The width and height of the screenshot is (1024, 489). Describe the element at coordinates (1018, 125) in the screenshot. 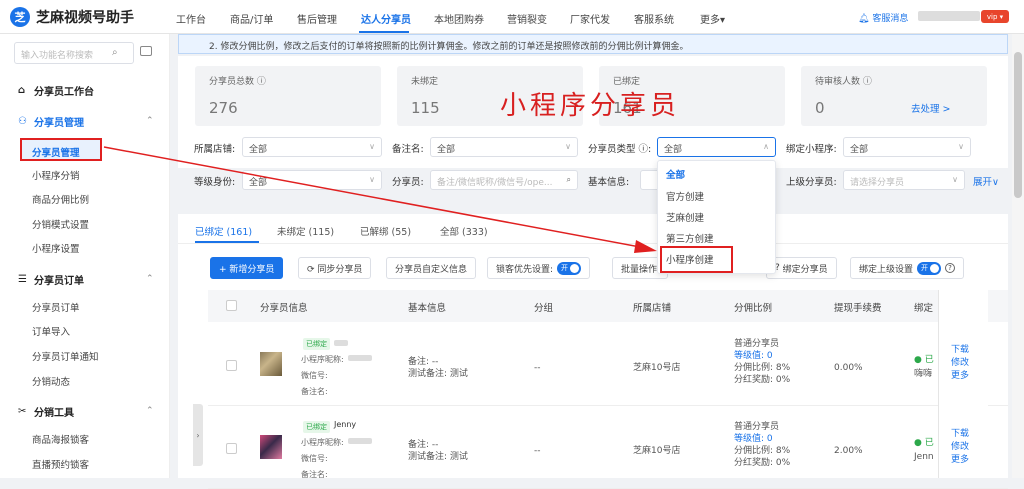

I see `scrollbar-thumb` at that location.